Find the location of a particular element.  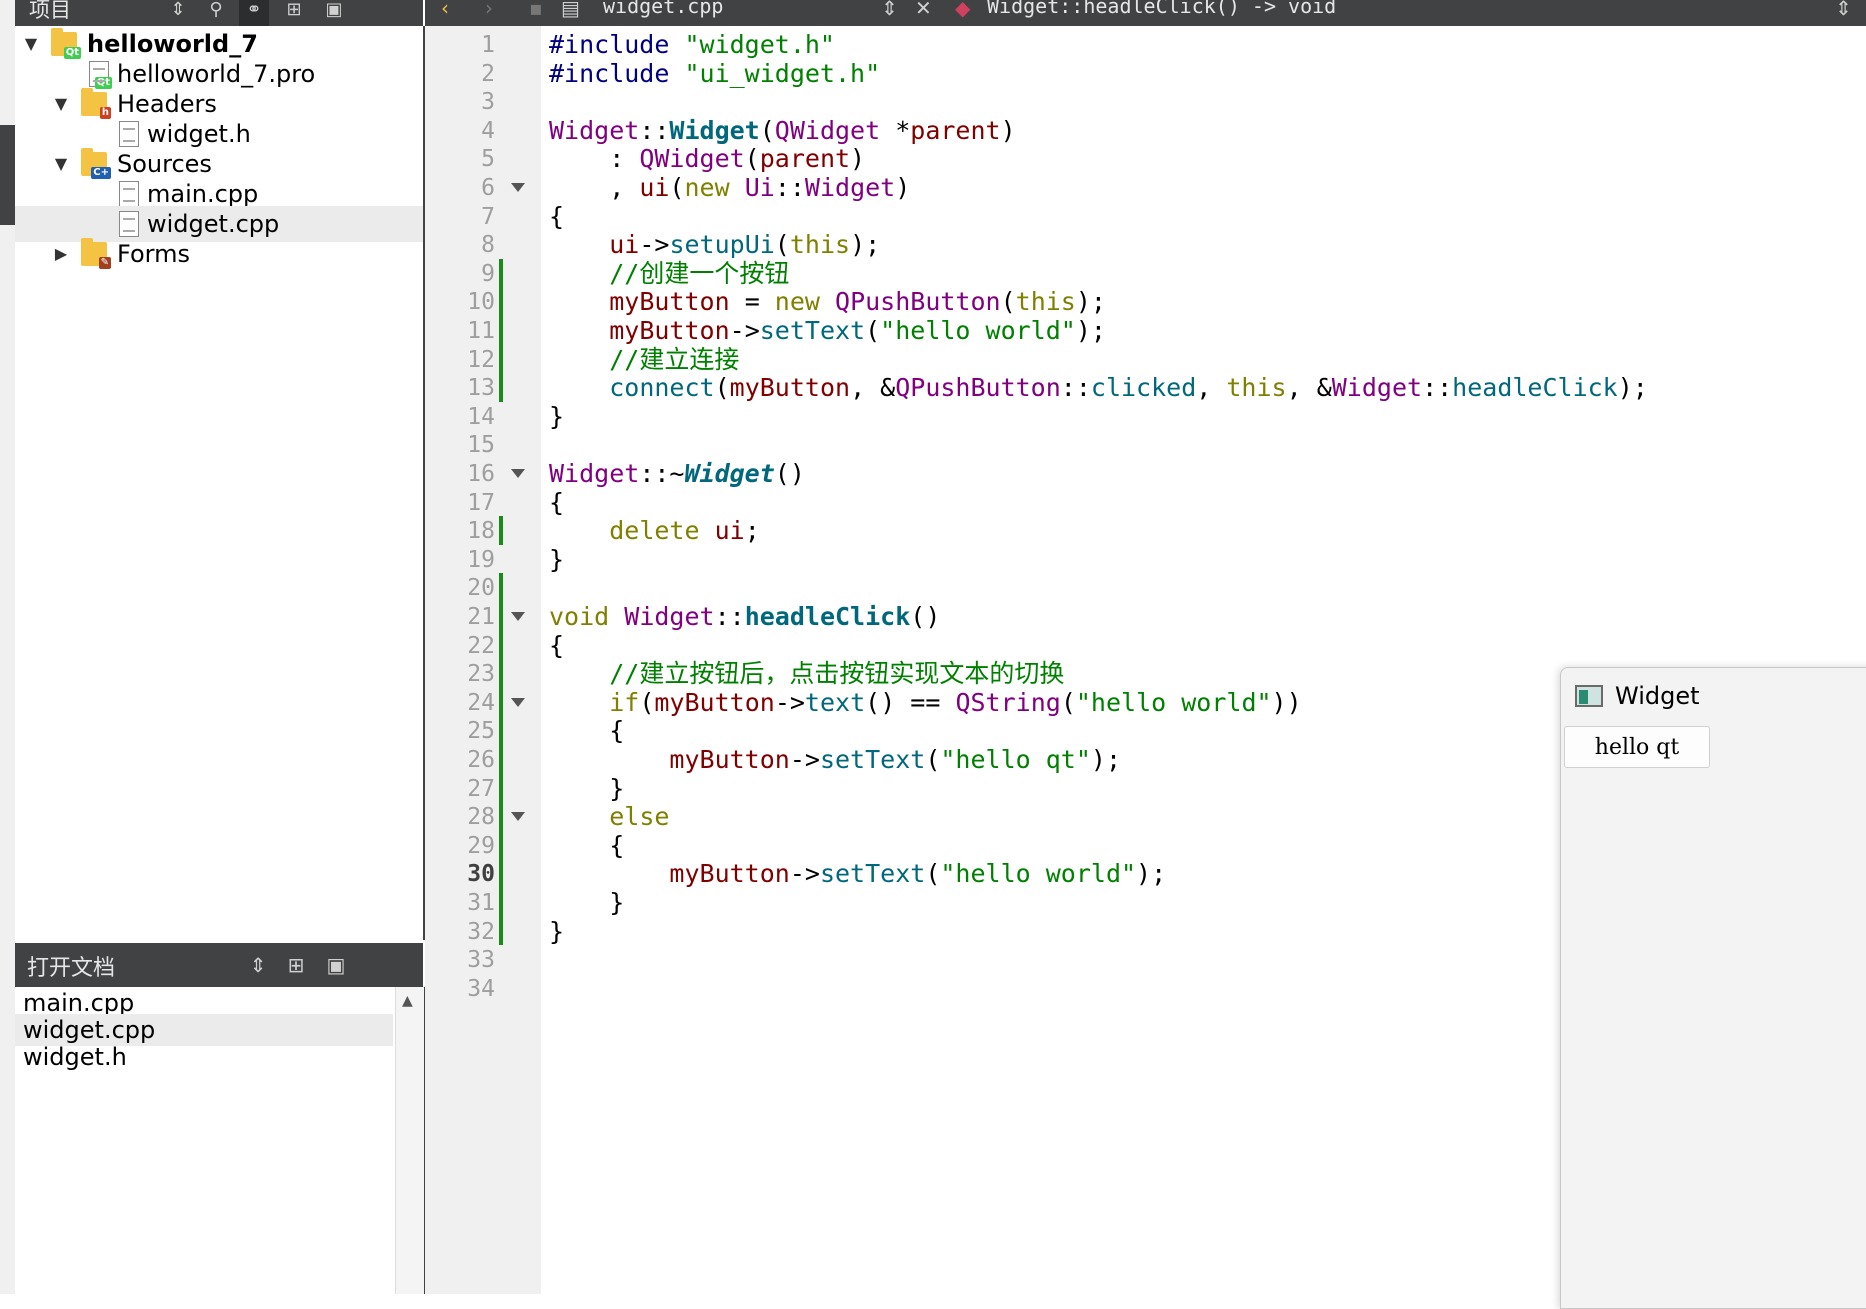

code-line: //建立按钮后，点击按钮实现文本的切换 is located at coordinates (806, 674).